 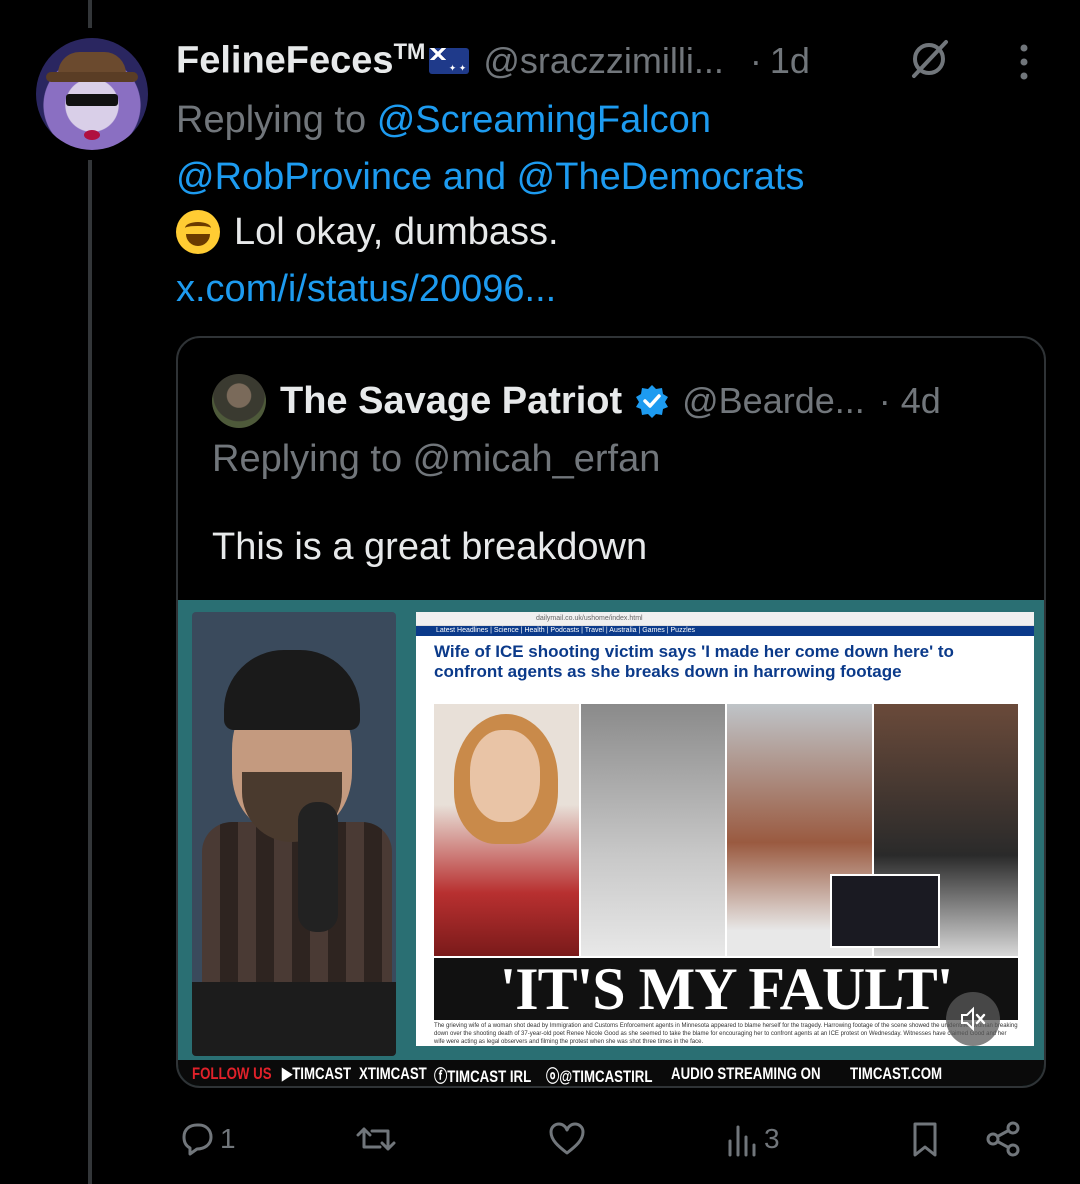 I want to click on quoted-timestamp: · 4d, so click(x=910, y=401).